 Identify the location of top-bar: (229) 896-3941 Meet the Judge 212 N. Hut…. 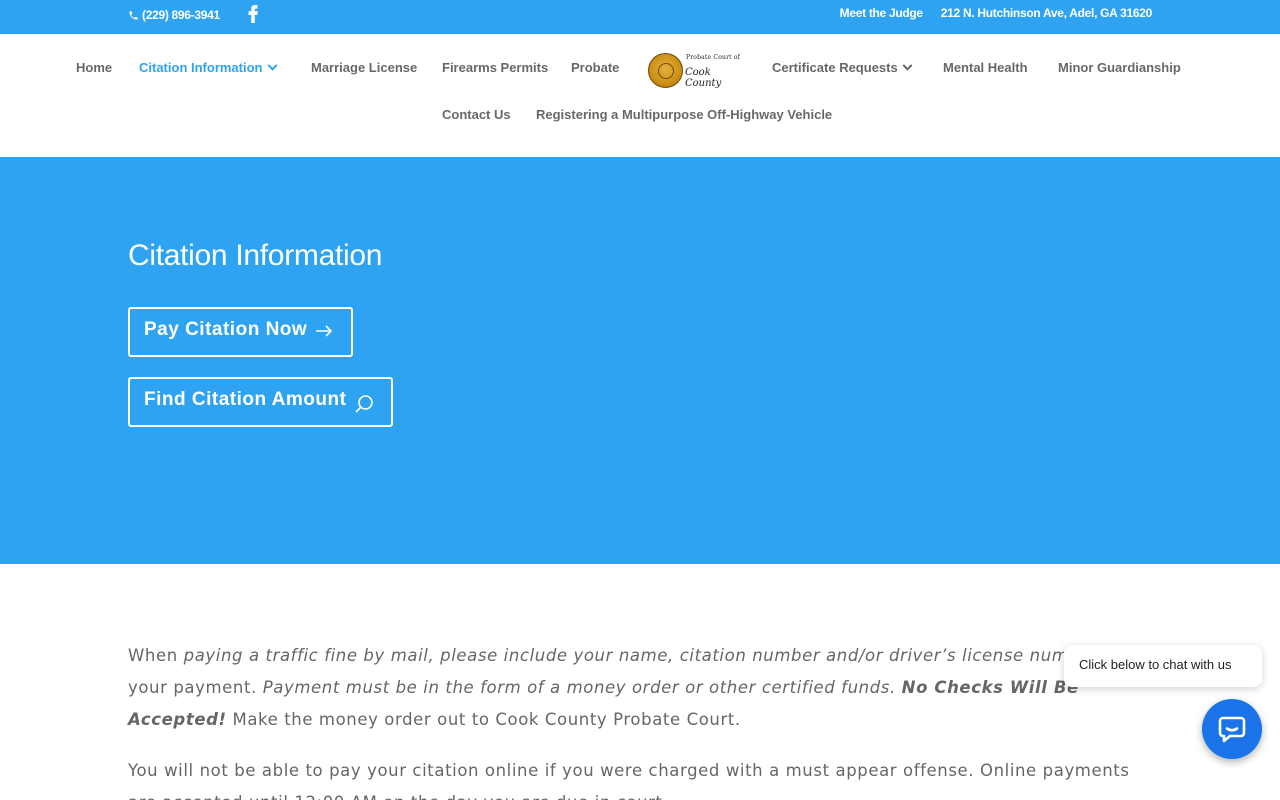
(640, 17).